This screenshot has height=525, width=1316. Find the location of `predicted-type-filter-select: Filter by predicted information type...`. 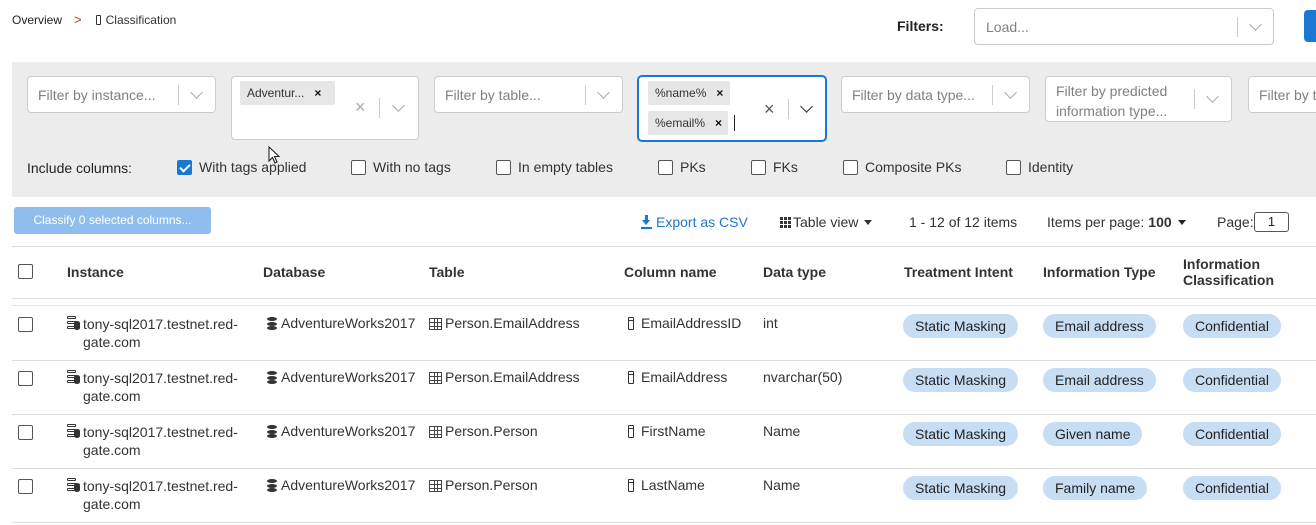

predicted-type-filter-select: Filter by predicted information type... is located at coordinates (1138, 99).